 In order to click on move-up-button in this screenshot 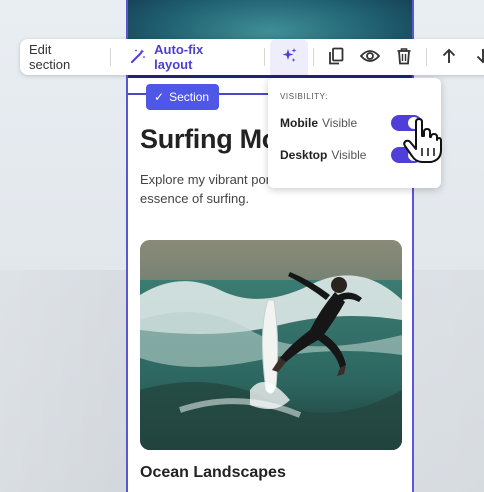, I will do `click(449, 57)`.